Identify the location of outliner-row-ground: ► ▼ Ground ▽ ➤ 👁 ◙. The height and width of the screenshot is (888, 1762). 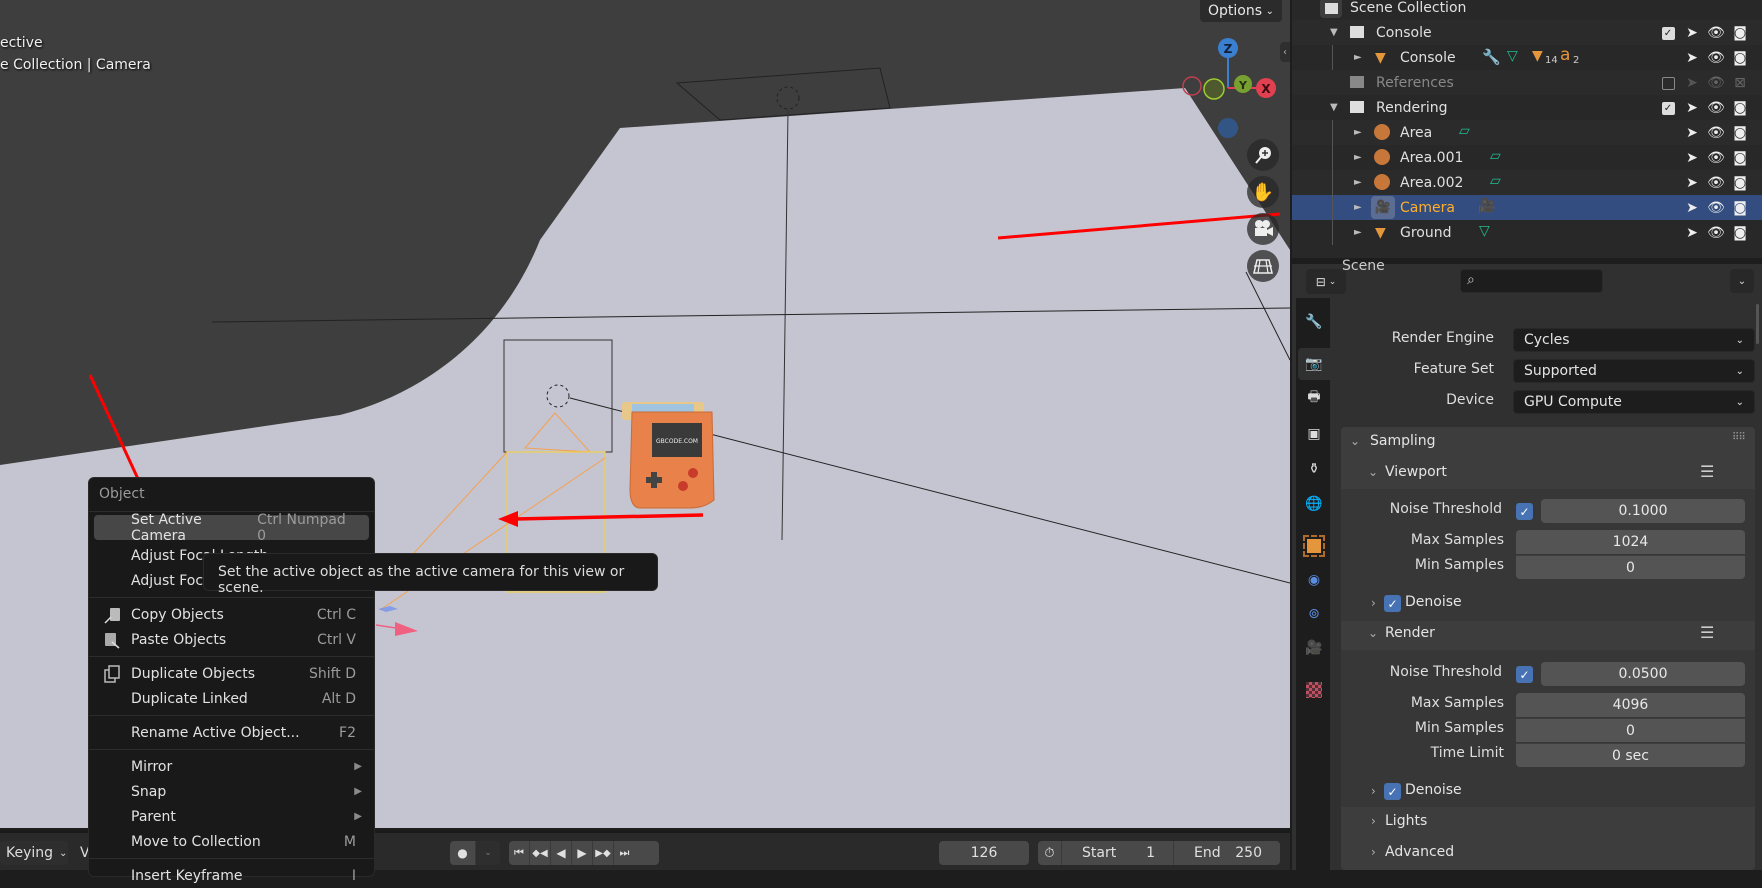
(1527, 232).